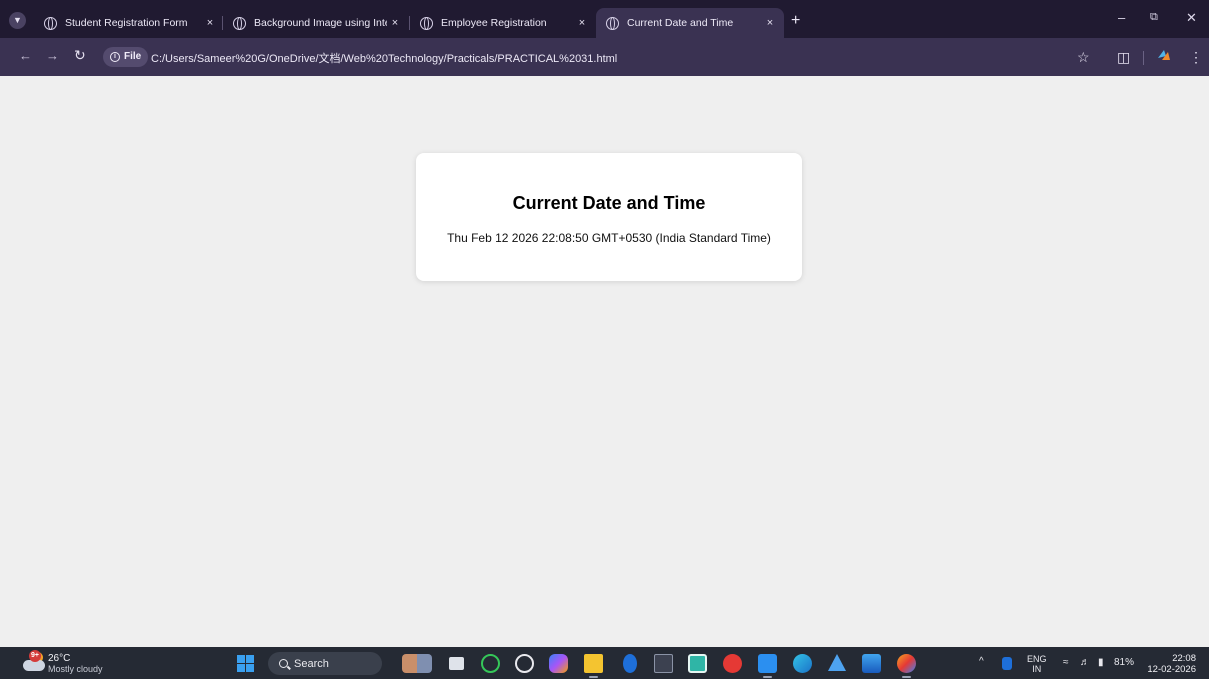 This screenshot has width=1209, height=679. Describe the element at coordinates (1196, 57) in the screenshot. I see `menu-icon: ⋮` at that location.